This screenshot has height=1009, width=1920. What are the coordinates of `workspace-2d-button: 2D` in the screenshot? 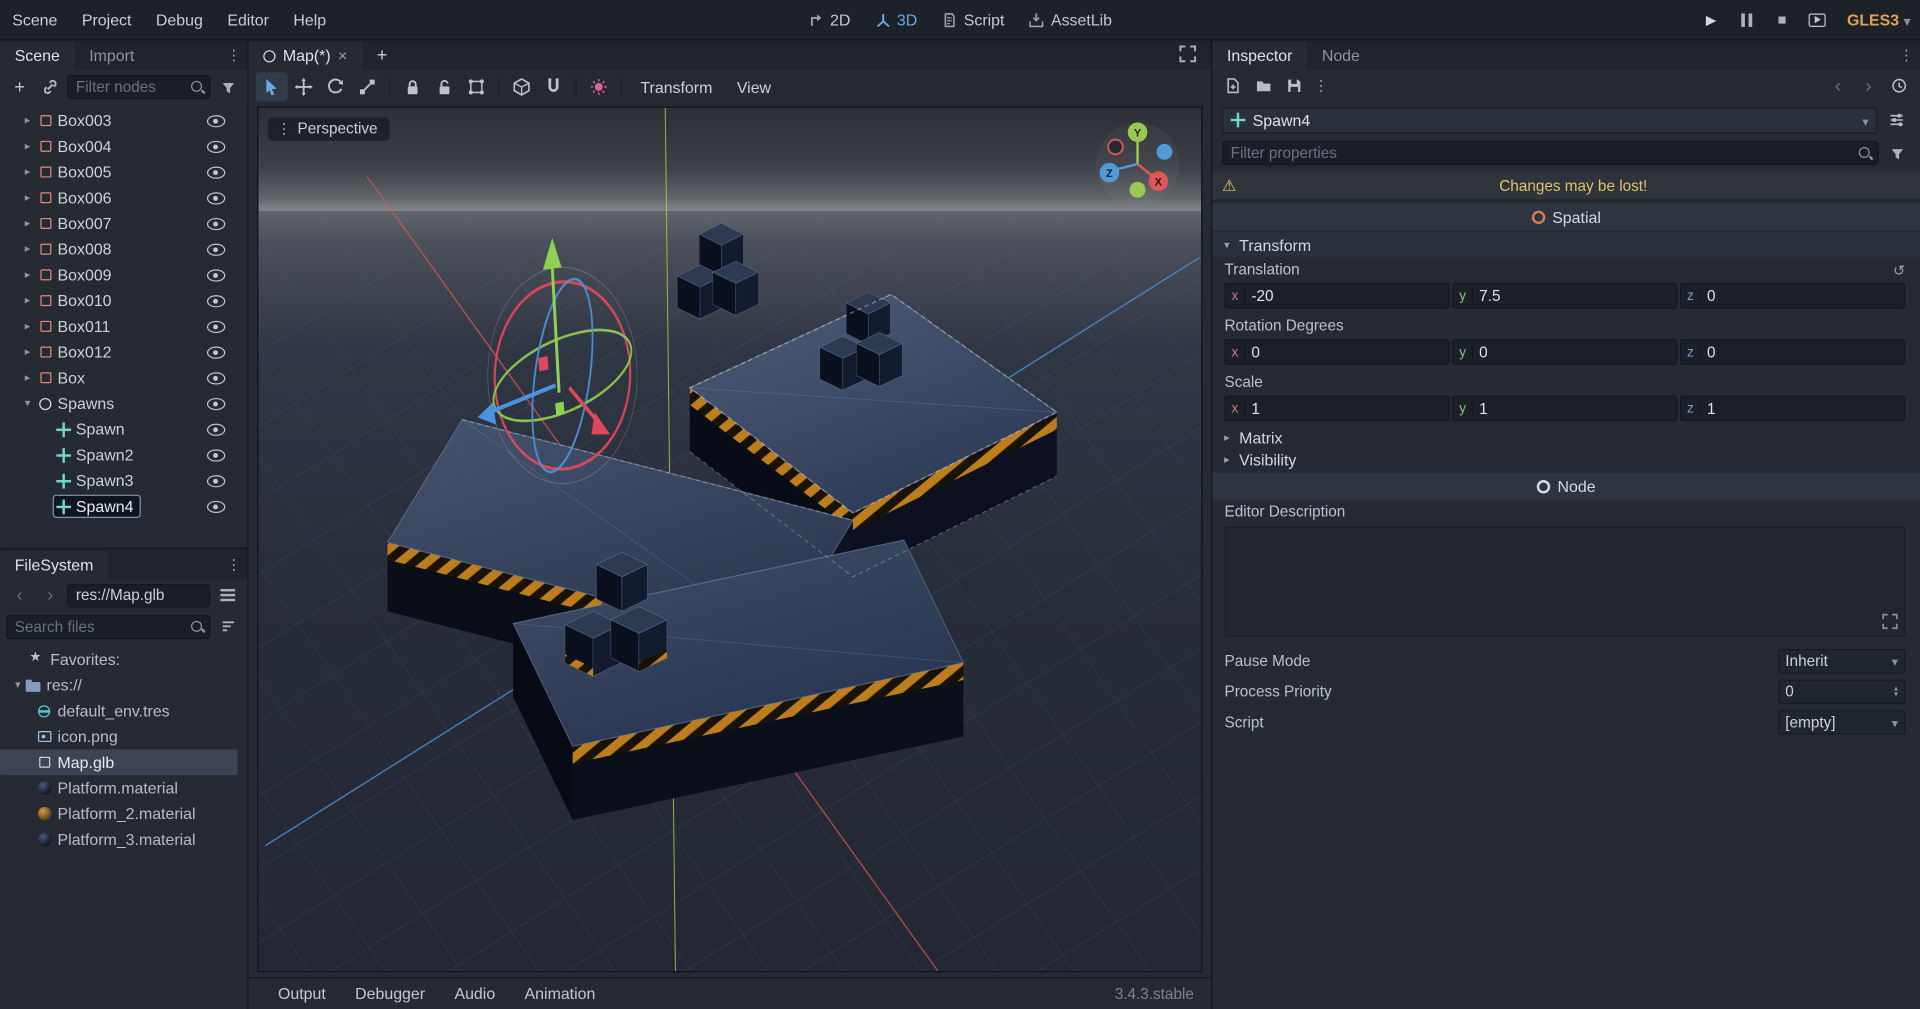 It's located at (829, 19).